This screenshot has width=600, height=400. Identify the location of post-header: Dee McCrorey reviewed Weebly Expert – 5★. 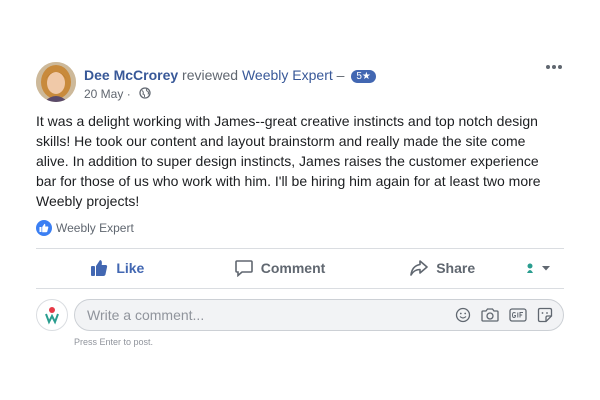
(230, 75).